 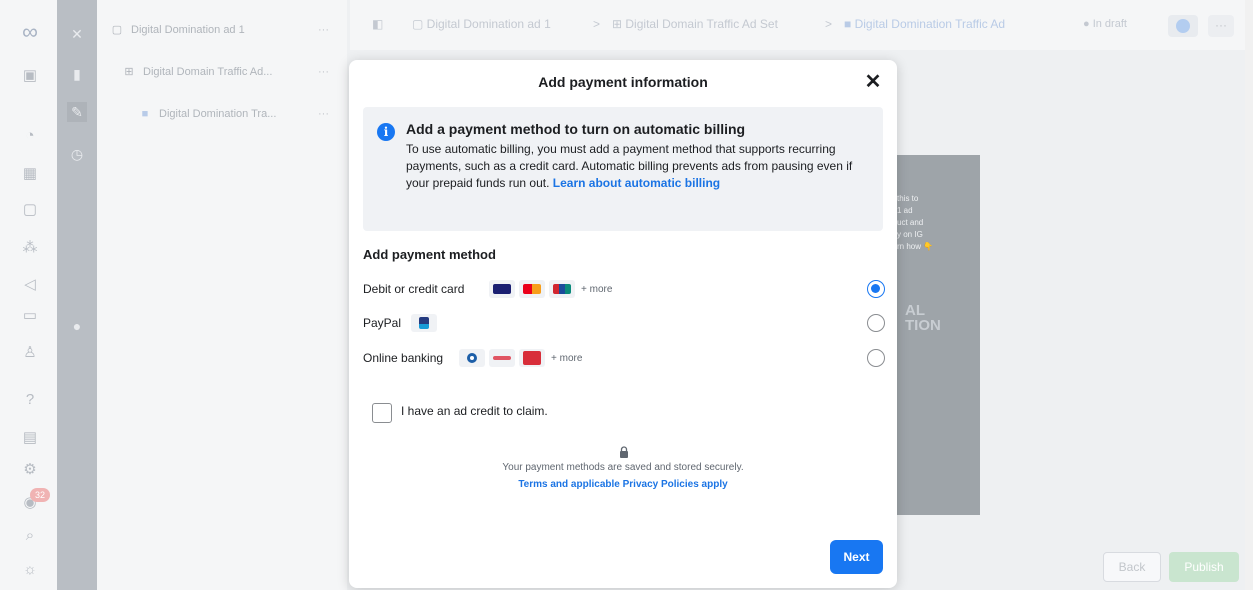 I want to click on bug-icon: ☼, so click(x=30, y=570).